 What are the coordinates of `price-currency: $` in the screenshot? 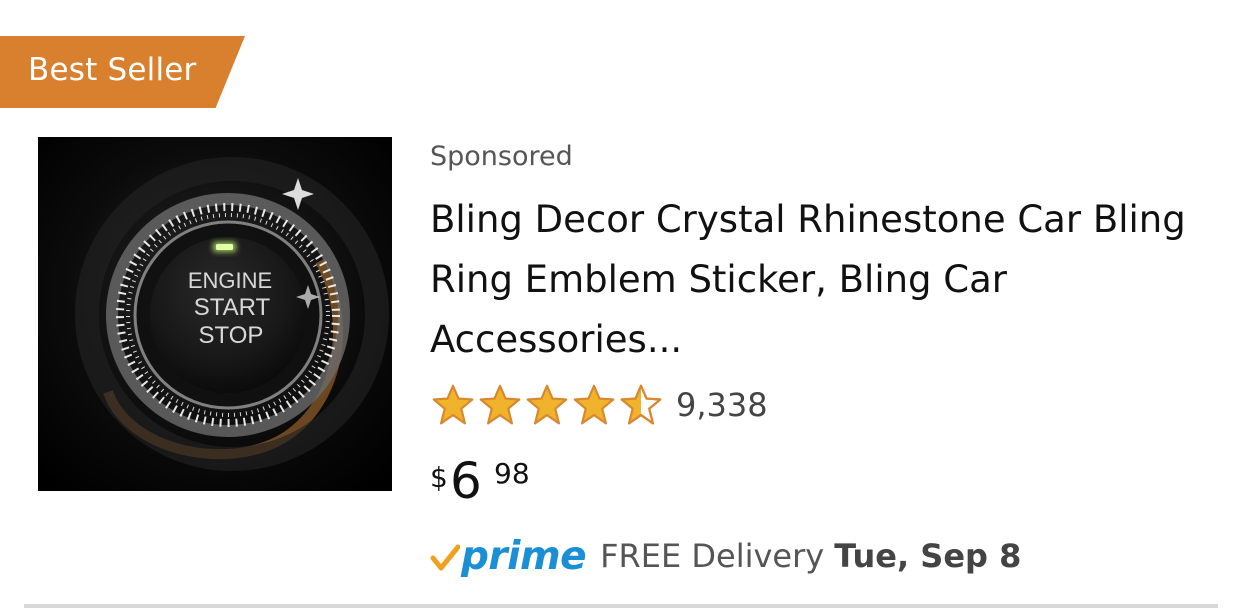 It's located at (439, 477).